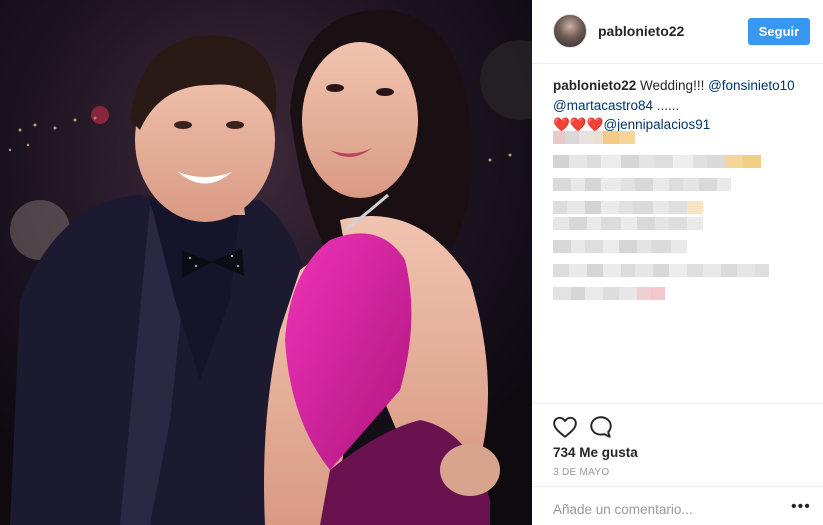 The image size is (823, 525). I want to click on follow-button: Seguir, so click(779, 31).